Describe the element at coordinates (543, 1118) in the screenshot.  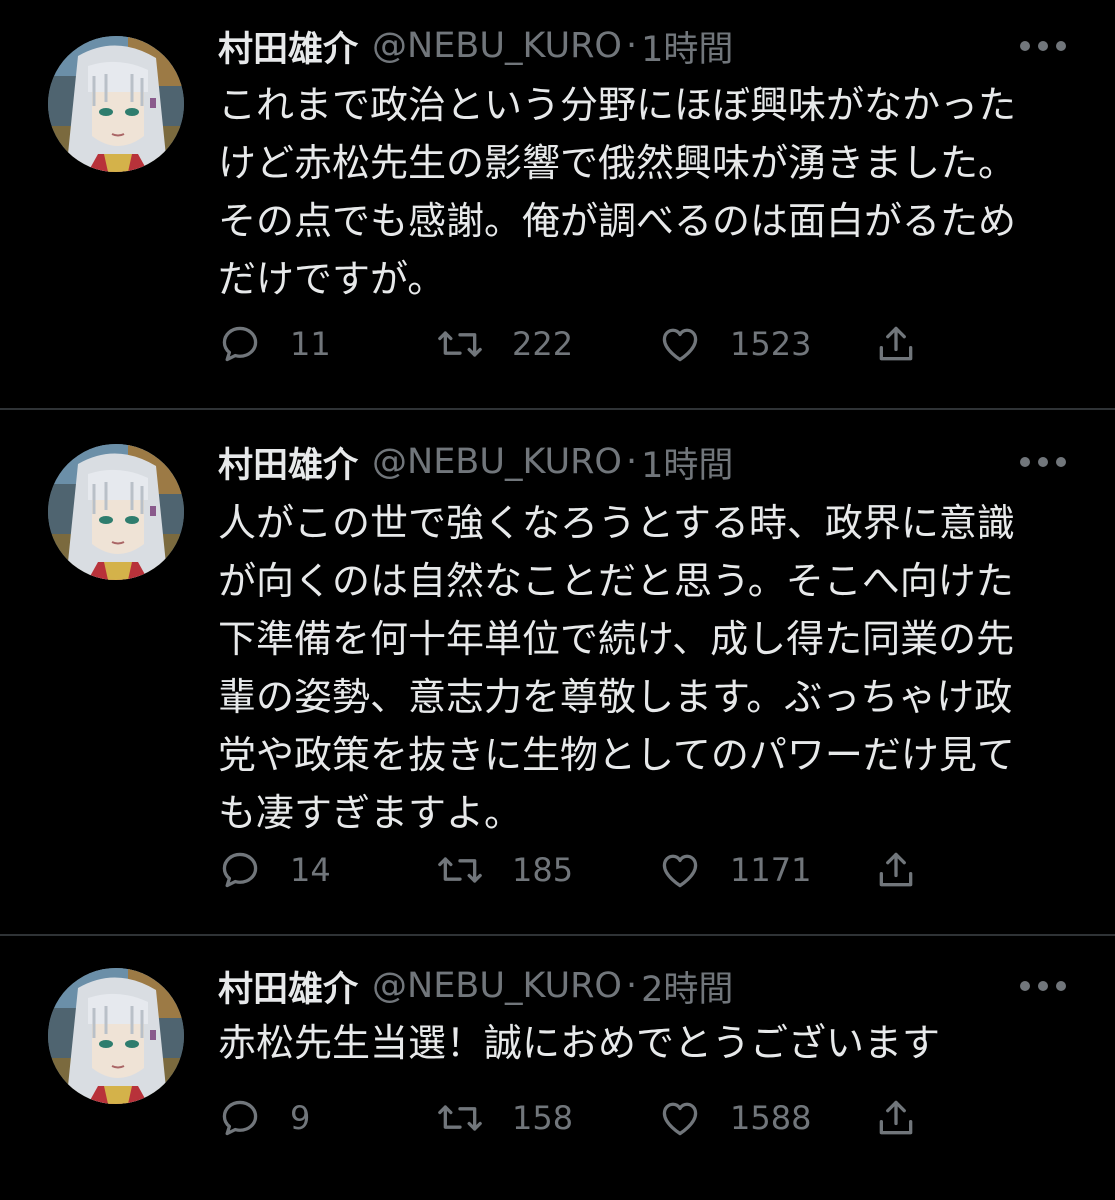
I see `retweet-count: 158` at that location.